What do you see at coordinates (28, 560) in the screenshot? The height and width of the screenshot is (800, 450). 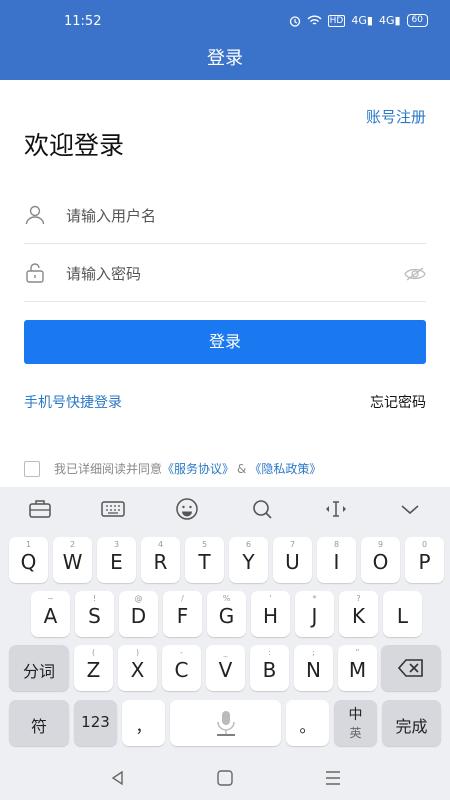 I see `key-q: 1Q` at bounding box center [28, 560].